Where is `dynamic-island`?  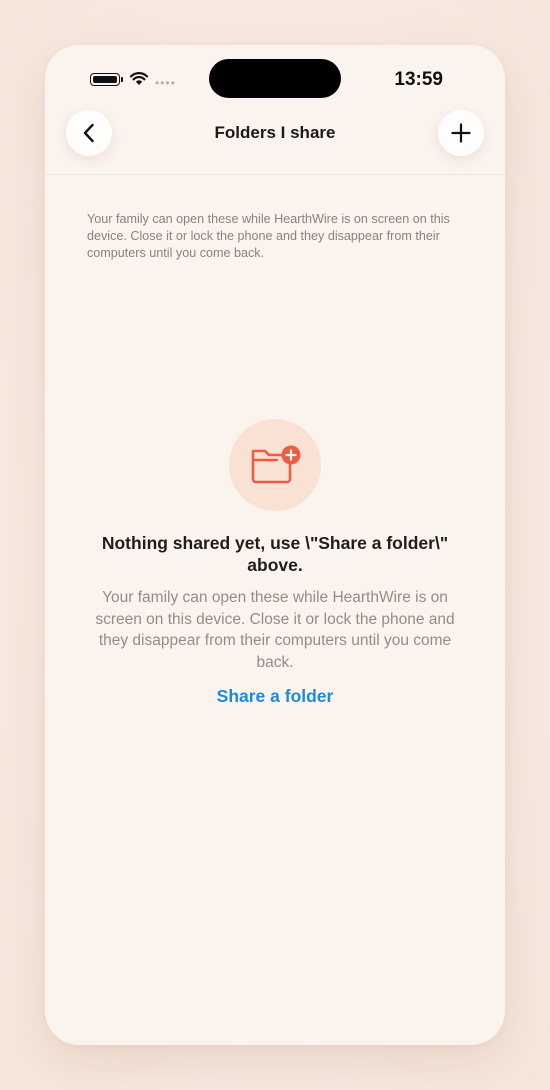
dynamic-island is located at coordinates (275, 78).